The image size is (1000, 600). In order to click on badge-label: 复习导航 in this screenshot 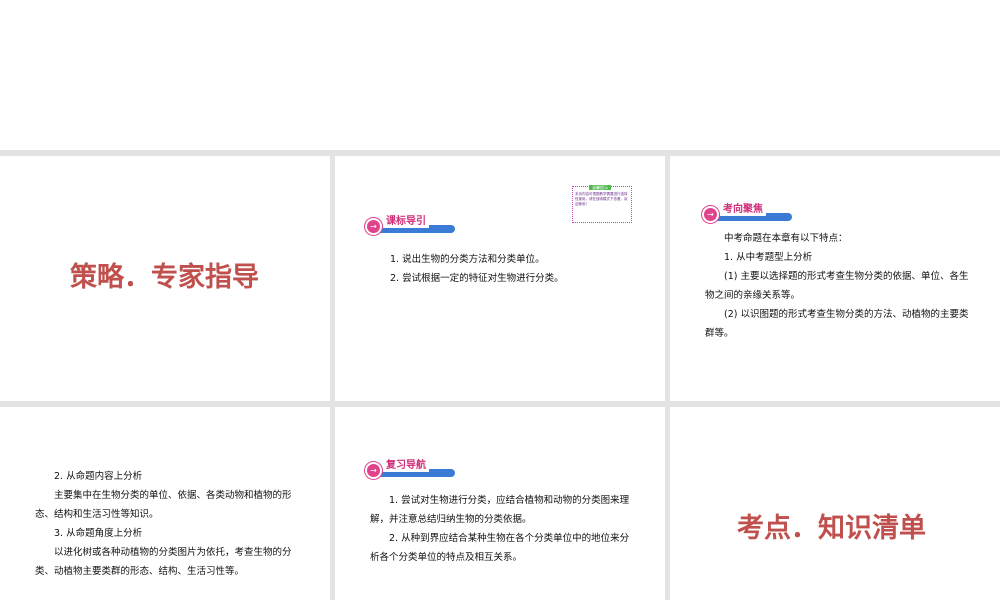, I will do `click(406, 466)`.